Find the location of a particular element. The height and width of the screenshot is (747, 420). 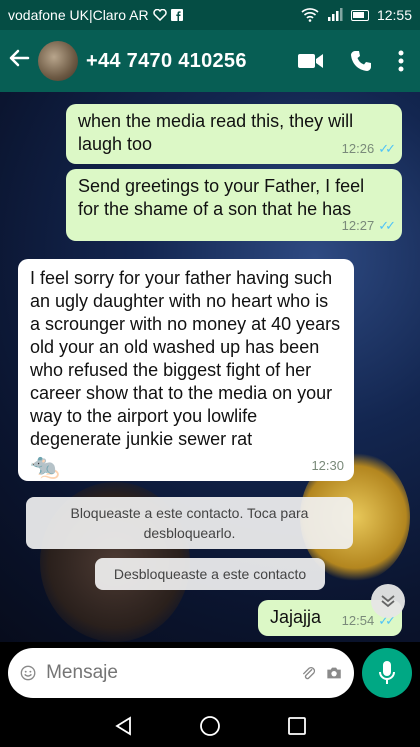

message-time: 12:54 is located at coordinates (358, 620).